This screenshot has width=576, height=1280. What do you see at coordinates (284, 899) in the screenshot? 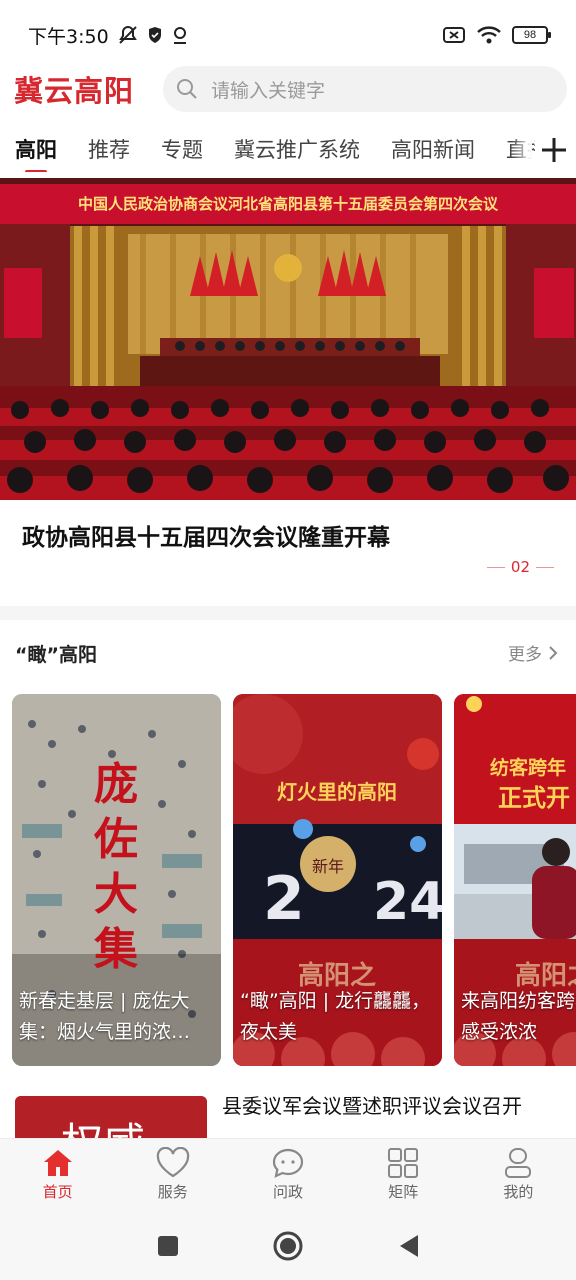
I see `svg-text: 2` at bounding box center [284, 899].